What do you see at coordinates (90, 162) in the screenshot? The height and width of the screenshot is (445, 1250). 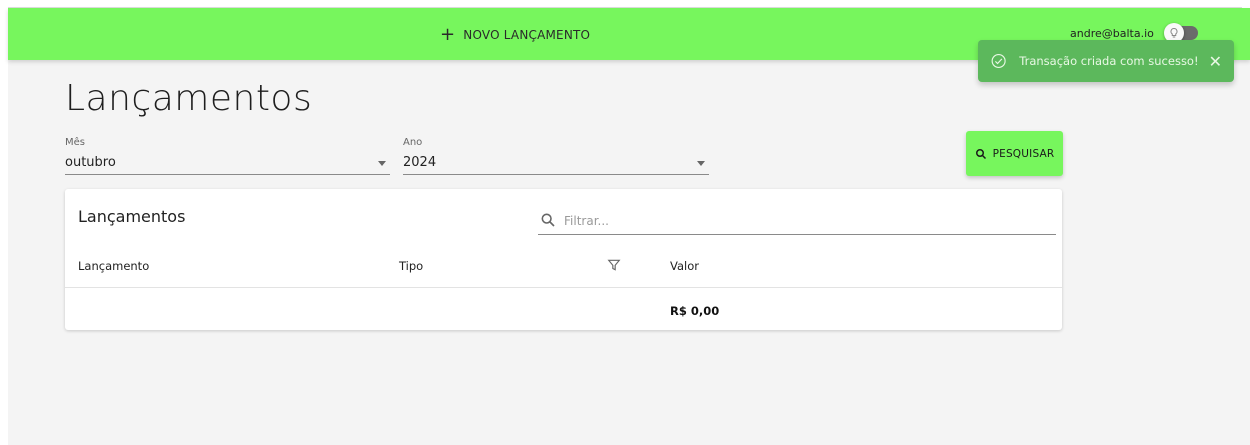 I see `month-value: outubro` at bounding box center [90, 162].